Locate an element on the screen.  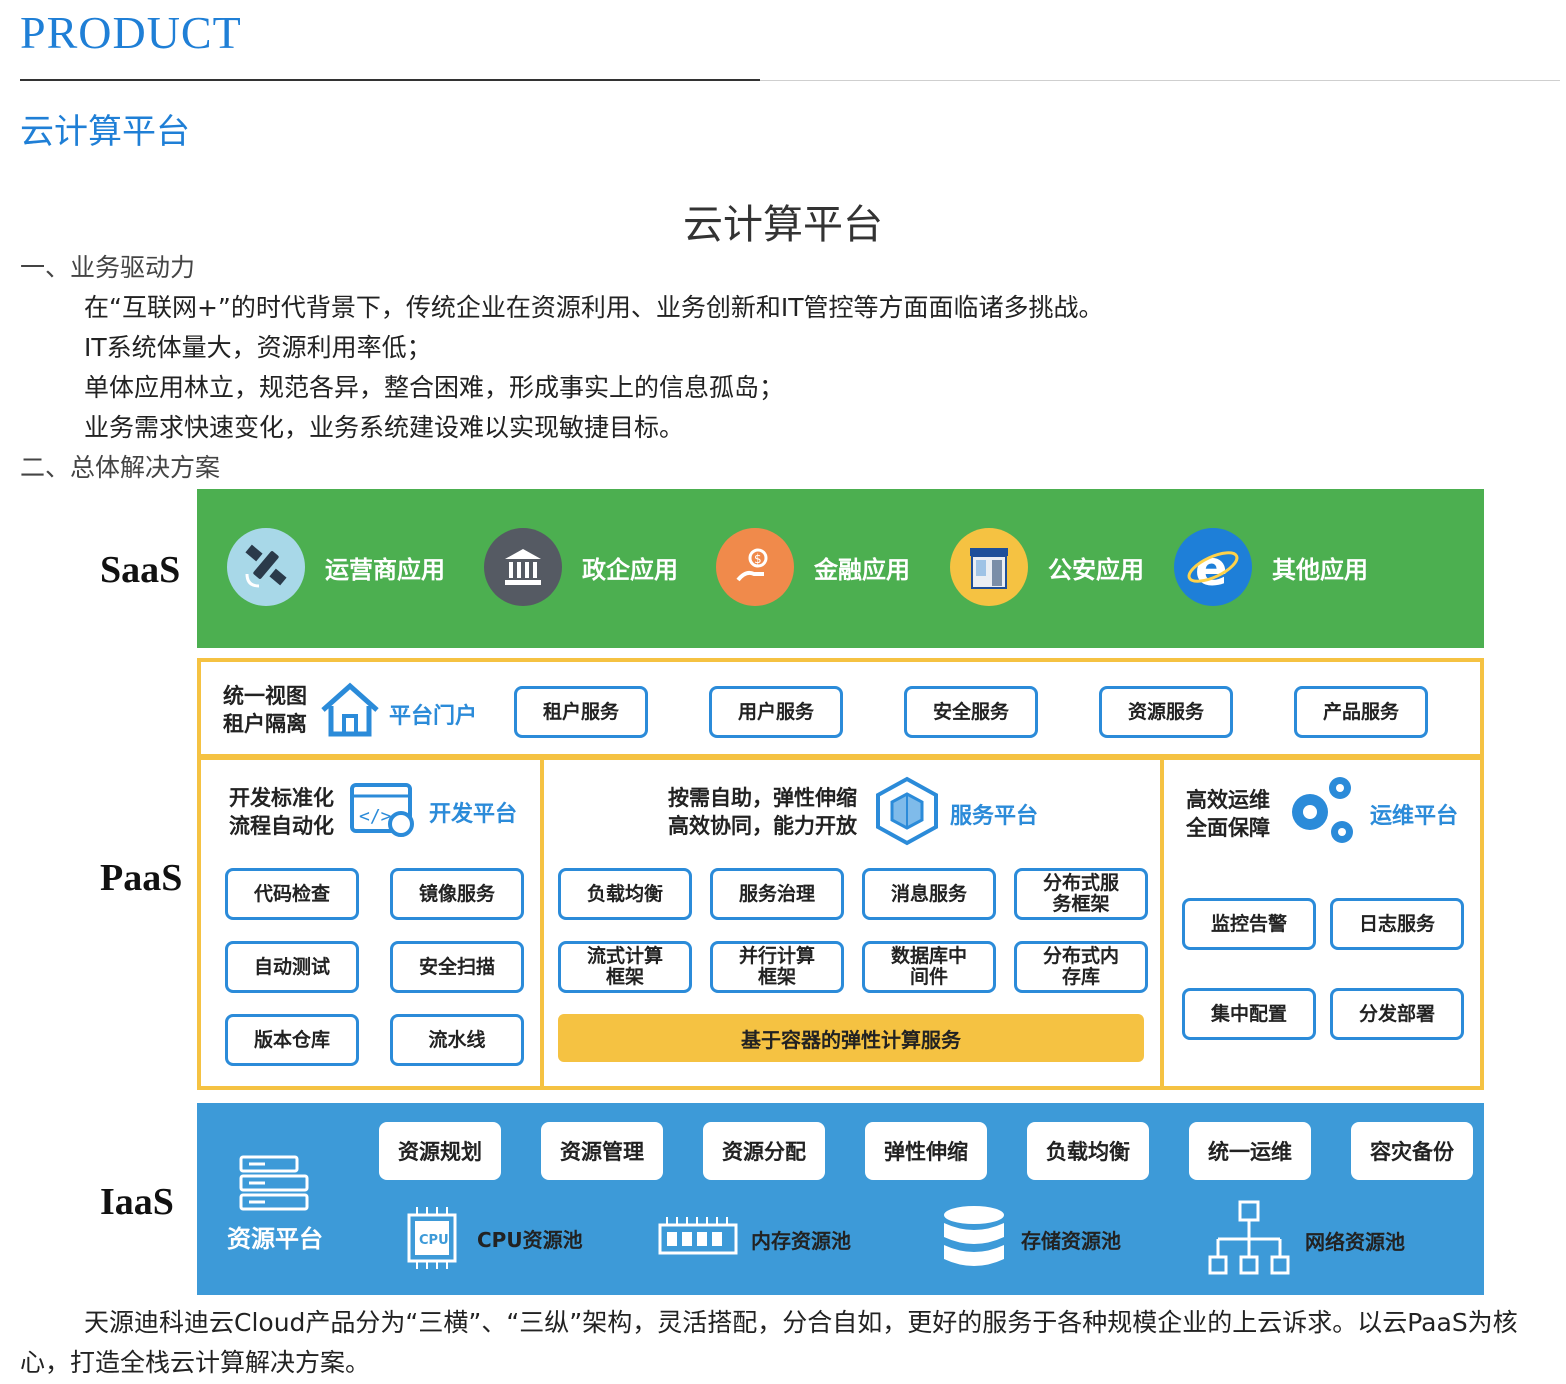
ops-platform-name: 运维平台 is located at coordinates (1414, 816).